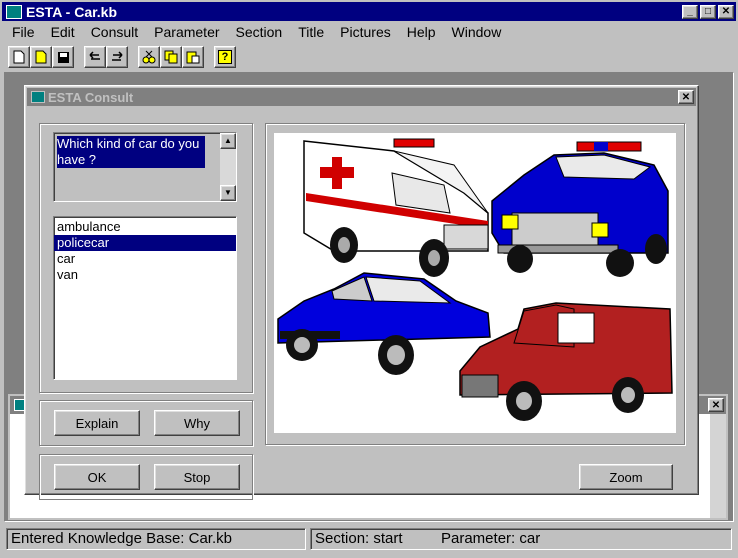 The width and height of the screenshot is (738, 558). What do you see at coordinates (361, 97) in the screenshot?
I see `consult-titlebar: ESTA Consult ✕` at bounding box center [361, 97].